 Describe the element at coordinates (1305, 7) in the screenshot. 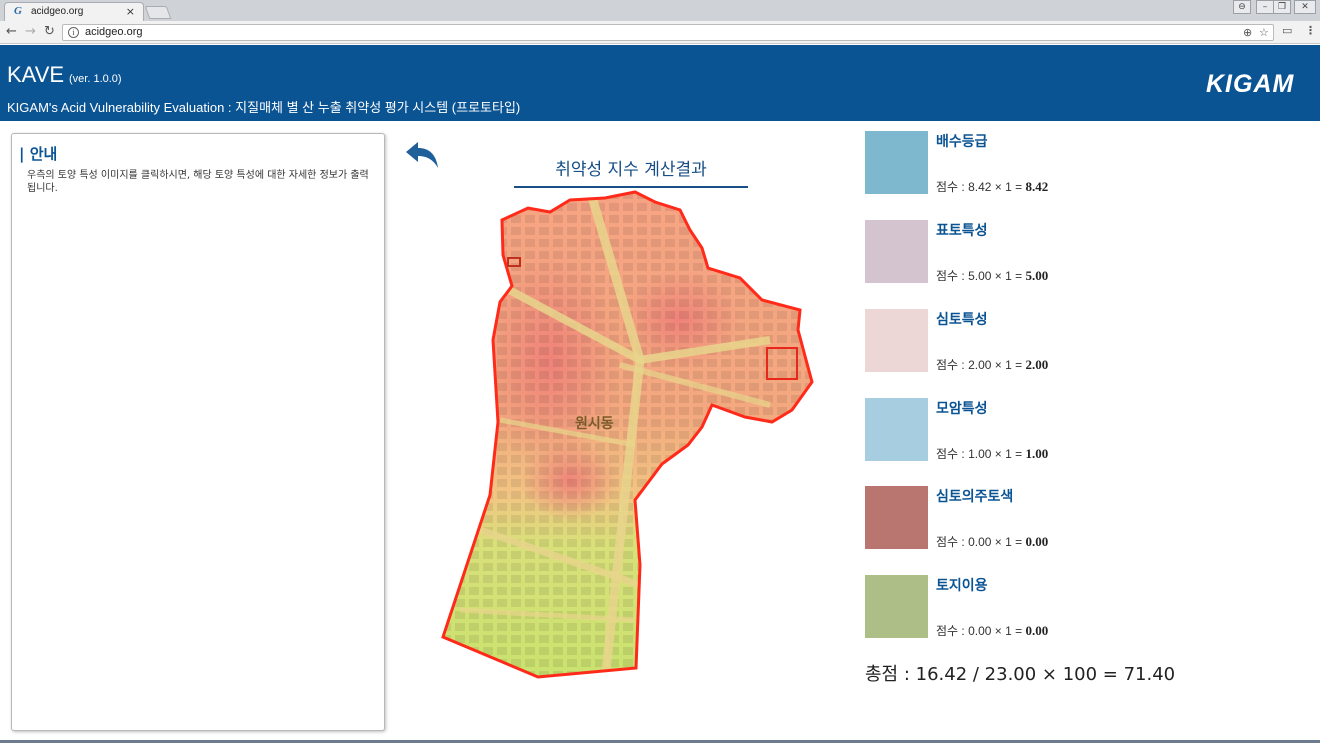

I see `close-window-button: ✕` at that location.